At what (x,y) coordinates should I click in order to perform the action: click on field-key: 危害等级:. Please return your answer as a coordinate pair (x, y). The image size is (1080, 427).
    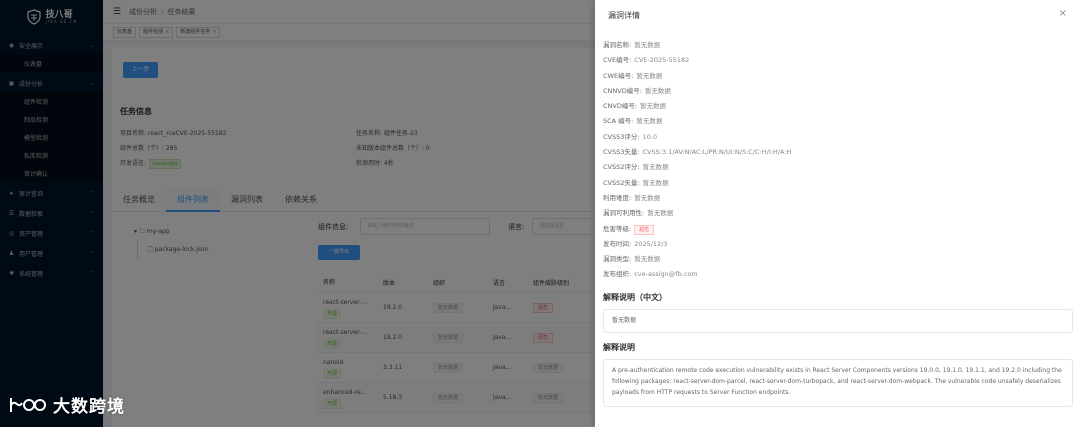
    Looking at the image, I should click on (617, 228).